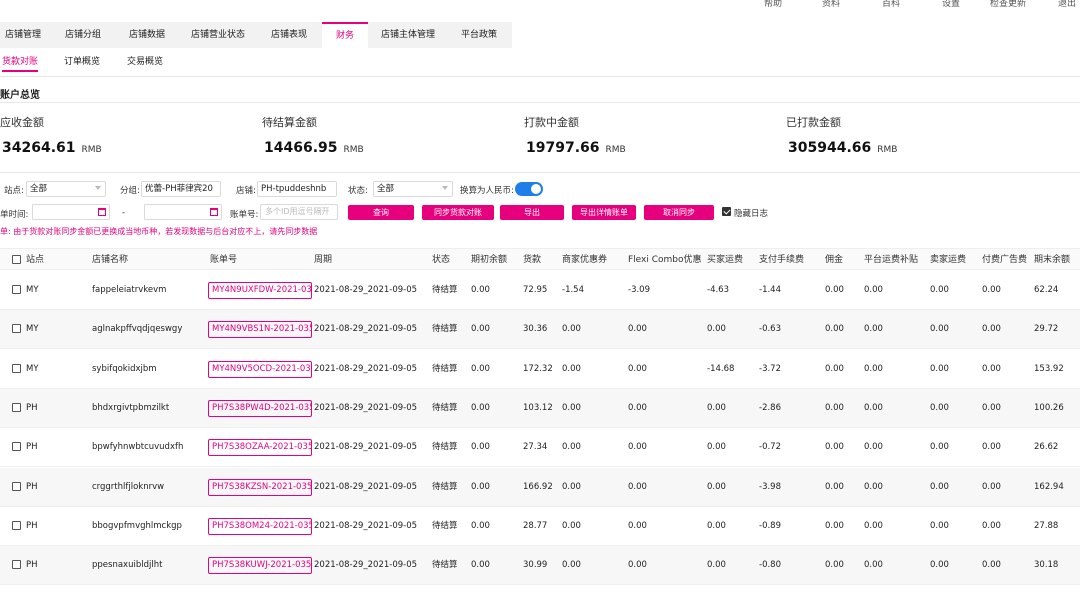  Describe the element at coordinates (137, 525) in the screenshot. I see `cell-shop-name: bbogvpfmvghlmckgp` at that location.